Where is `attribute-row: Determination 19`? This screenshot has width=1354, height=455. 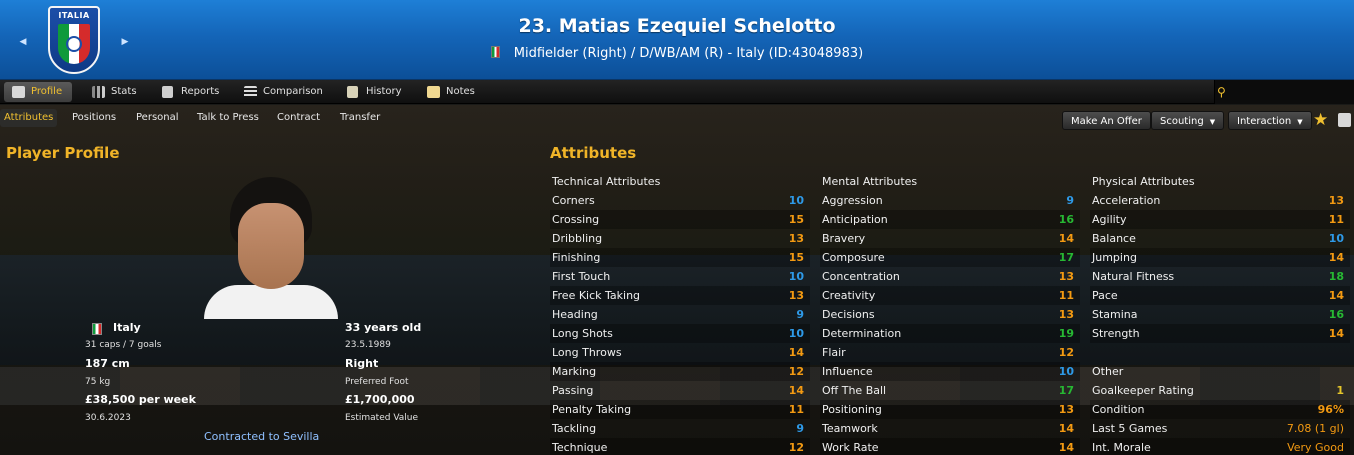
attribute-row: Determination 19 is located at coordinates (950, 333).